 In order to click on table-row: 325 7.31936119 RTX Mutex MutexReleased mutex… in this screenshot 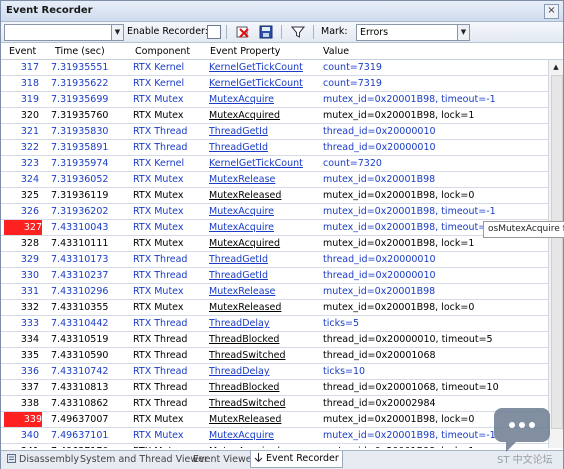, I will do `click(274, 196)`.